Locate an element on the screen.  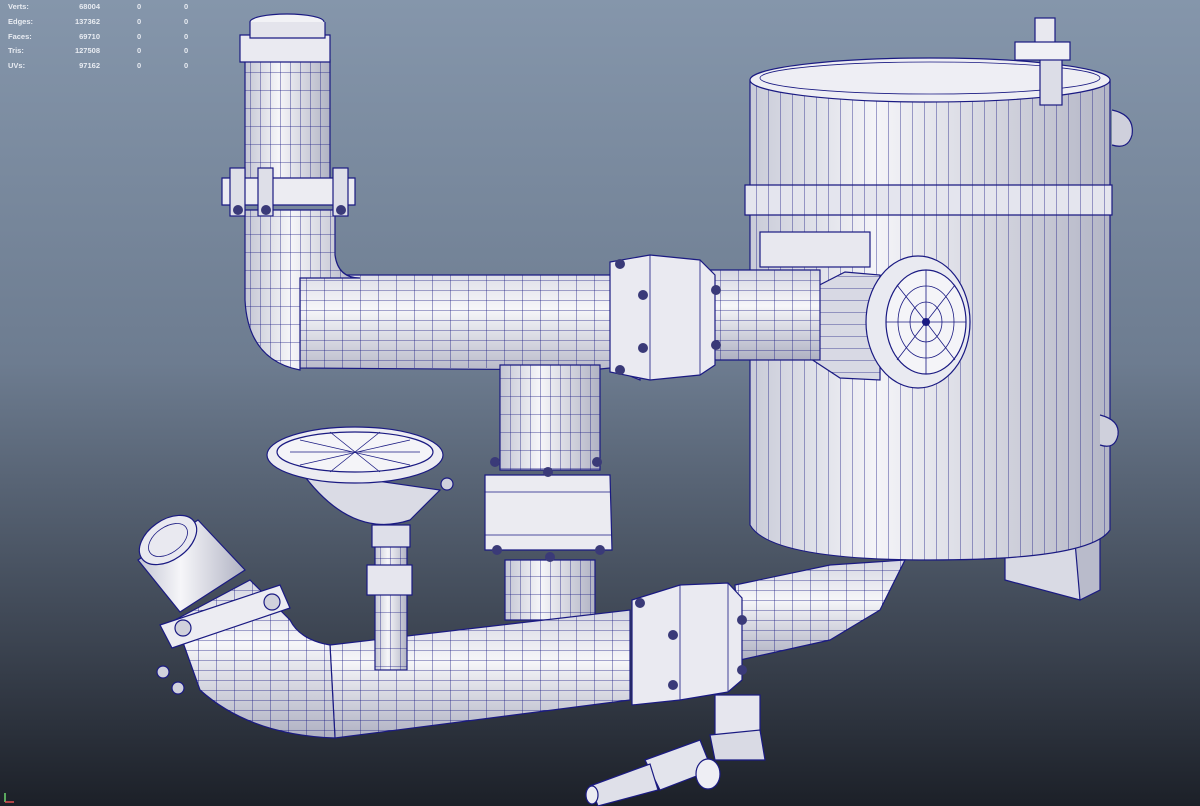
hud-value: 69710 is located at coordinates (89, 36).